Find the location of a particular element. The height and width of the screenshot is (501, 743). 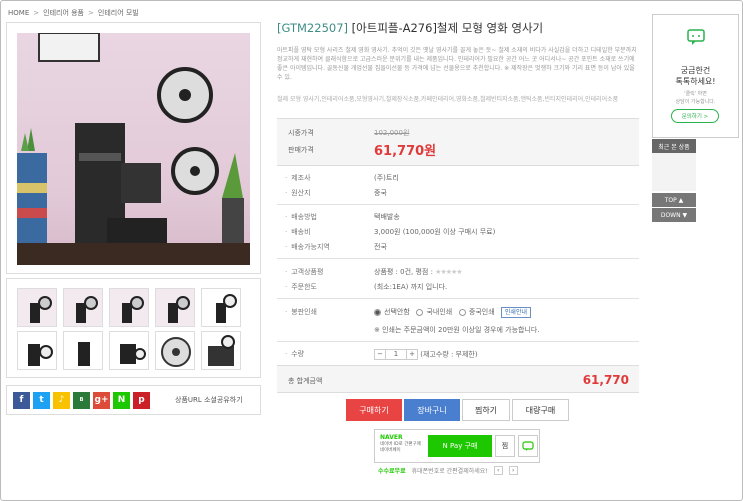

breadcrumb-category: 인테리어 용품 is located at coordinates (63, 13).